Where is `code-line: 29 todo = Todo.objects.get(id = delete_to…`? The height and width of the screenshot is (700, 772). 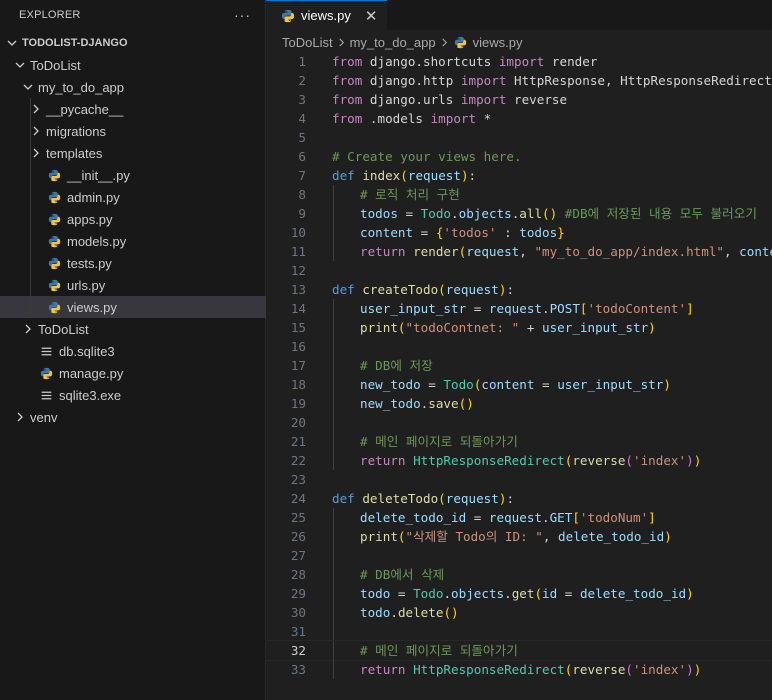
code-line: 29 todo = Todo.objects.get(id = delete_to… is located at coordinates (519, 593).